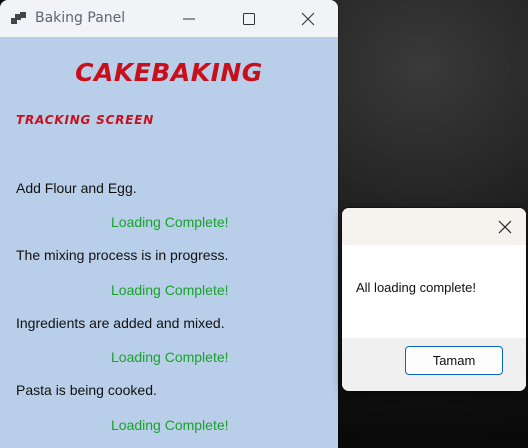 The image size is (528, 448). Describe the element at coordinates (76, 188) in the screenshot. I see `step-label: Add Flour and Egg.` at that location.